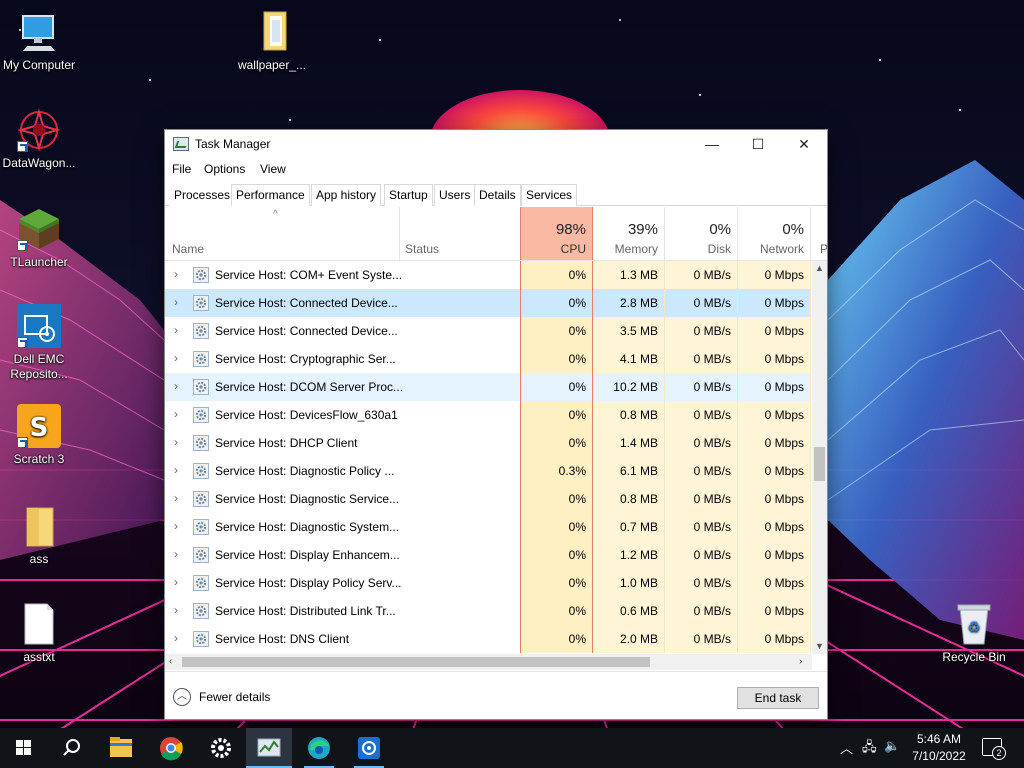 The image size is (1024, 768). I want to click on column-header-memory: 39% Memory, so click(629, 233).